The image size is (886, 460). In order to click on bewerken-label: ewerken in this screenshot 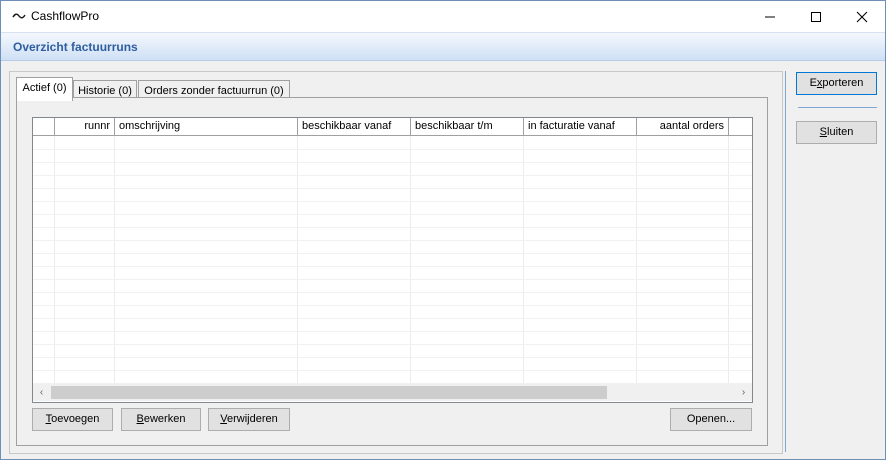, I will do `click(164, 419)`.